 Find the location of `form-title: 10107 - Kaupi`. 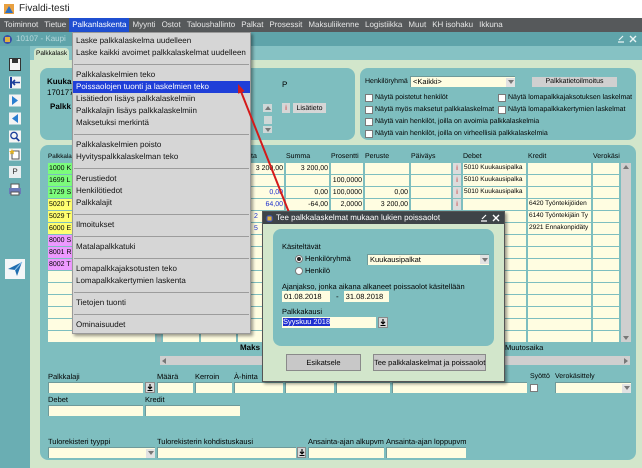

form-title: 10107 - Kaupi is located at coordinates (41, 39).